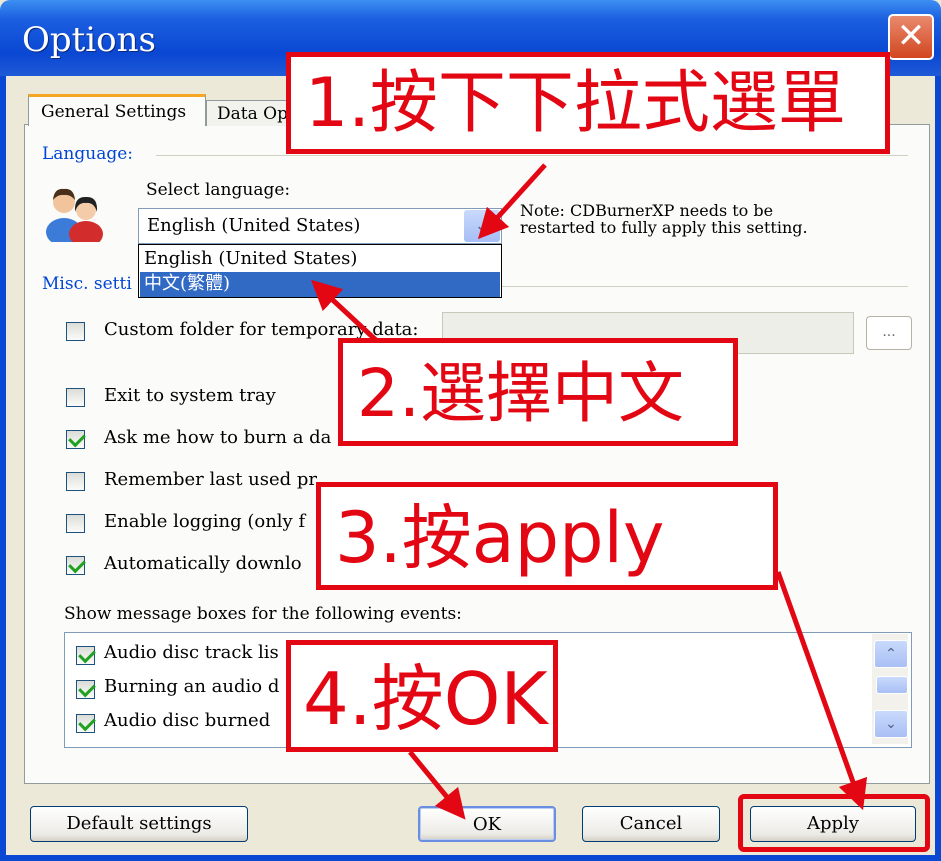 The image size is (941, 861). I want to click on arrow-step3, so click(821, 691).